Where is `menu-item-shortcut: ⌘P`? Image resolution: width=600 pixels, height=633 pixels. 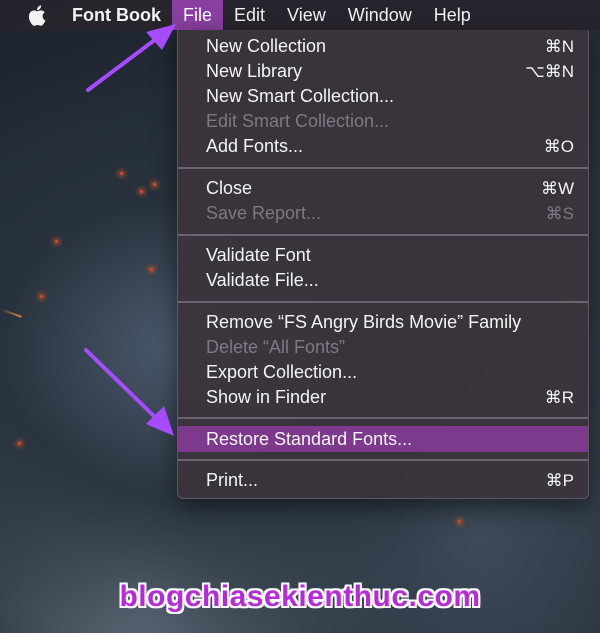
menu-item-shortcut: ⌘P is located at coordinates (559, 480).